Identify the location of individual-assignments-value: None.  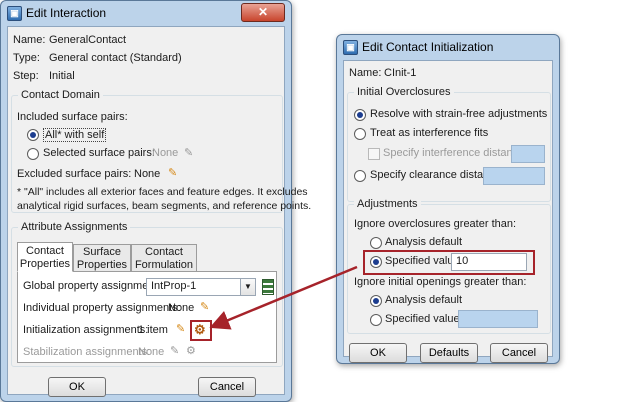
(181, 308).